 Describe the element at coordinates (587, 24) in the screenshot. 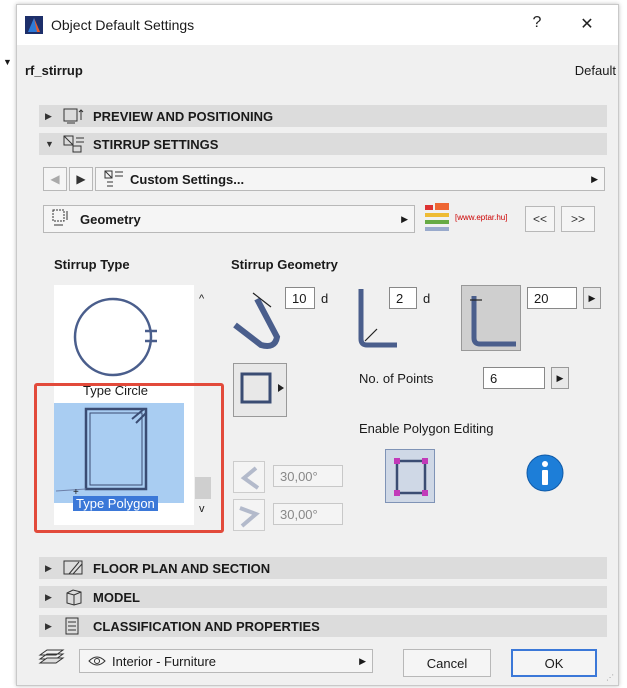

I see `close-button: ✕` at that location.